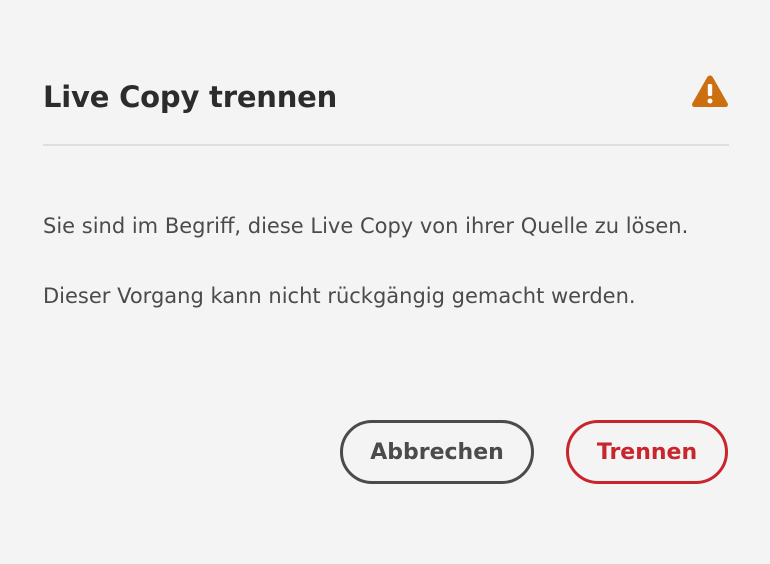 The image size is (770, 564). Describe the element at coordinates (647, 452) in the screenshot. I see `detach-button: Trennen` at that location.